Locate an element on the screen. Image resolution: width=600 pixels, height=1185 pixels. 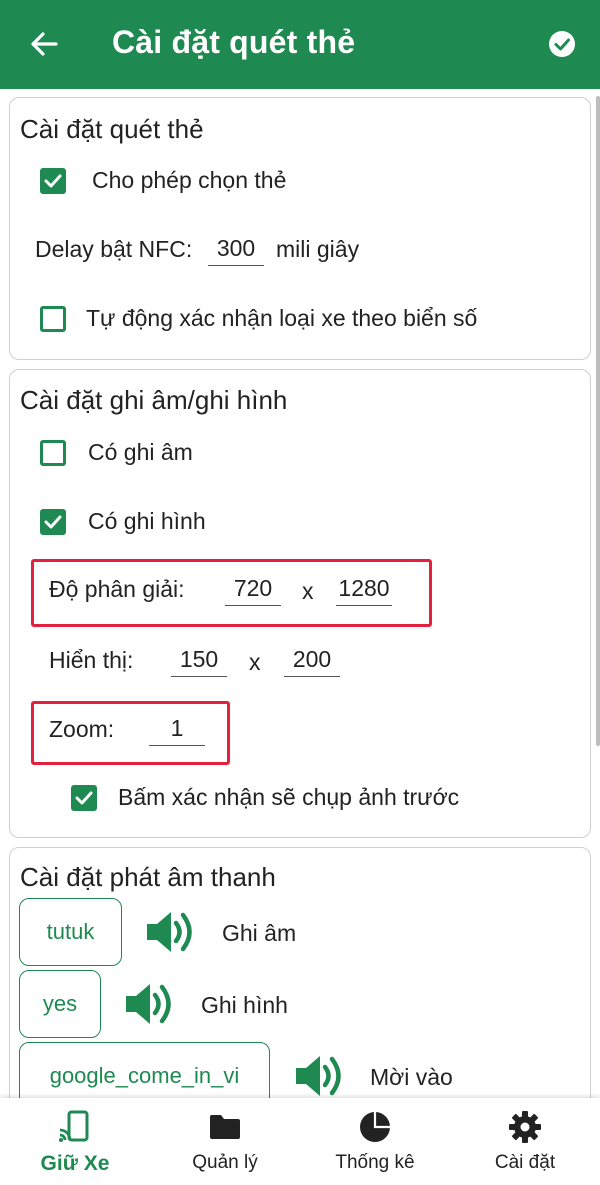
nav-label: Quản lý is located at coordinates (225, 1162).